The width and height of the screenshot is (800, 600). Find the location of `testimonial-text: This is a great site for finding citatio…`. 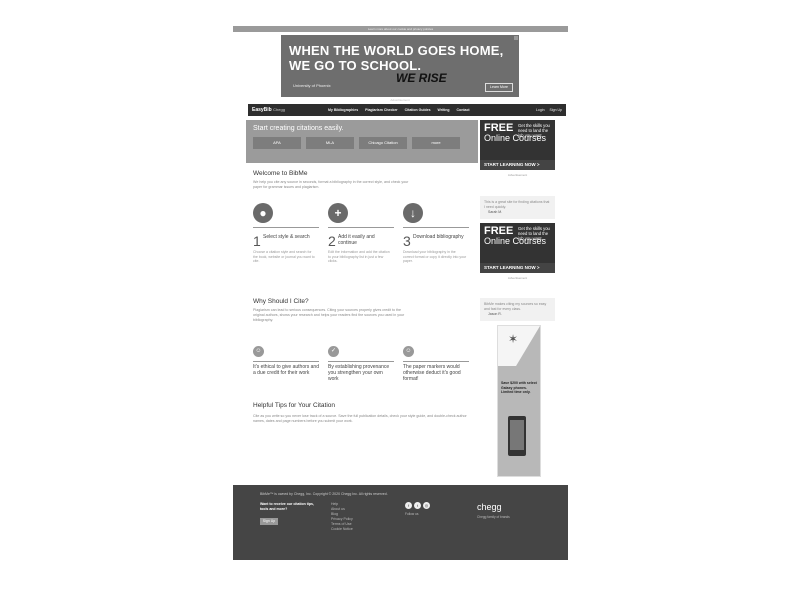

testimonial-text: This is a great site for finding citatio… is located at coordinates (517, 204).